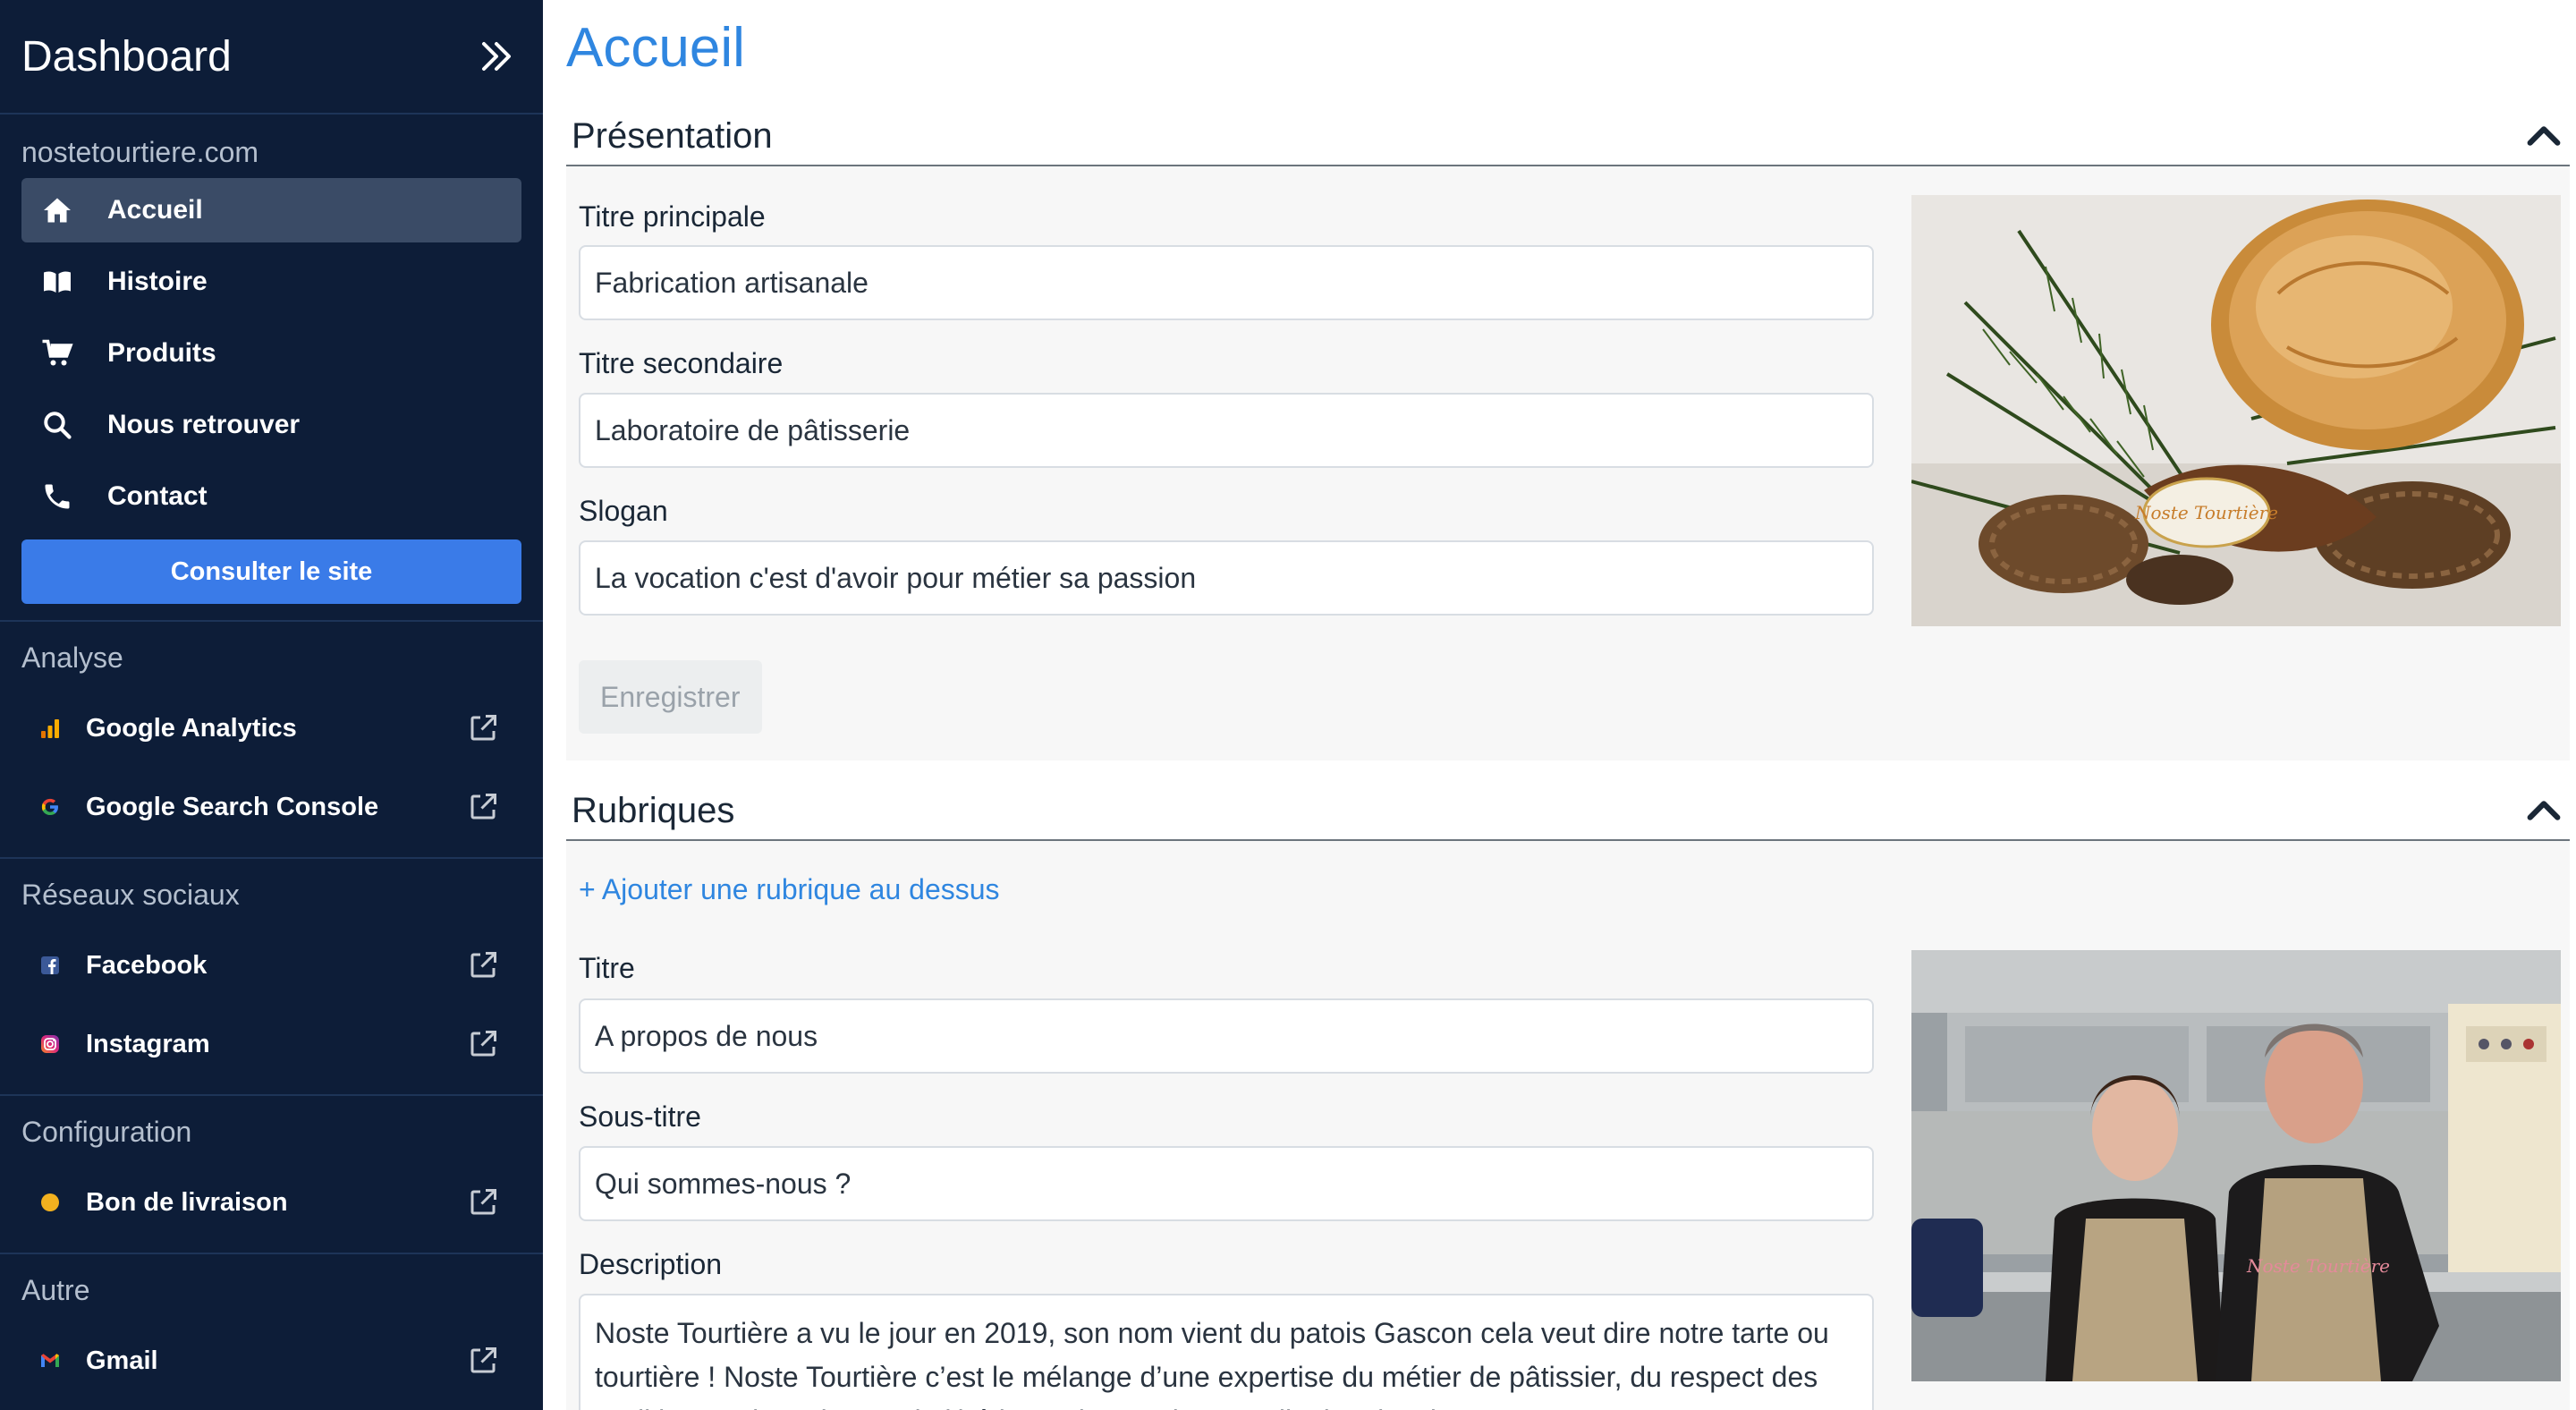 This screenshot has width=2576, height=1410. Describe the element at coordinates (106, 1132) in the screenshot. I see `section-title: Configuration` at that location.